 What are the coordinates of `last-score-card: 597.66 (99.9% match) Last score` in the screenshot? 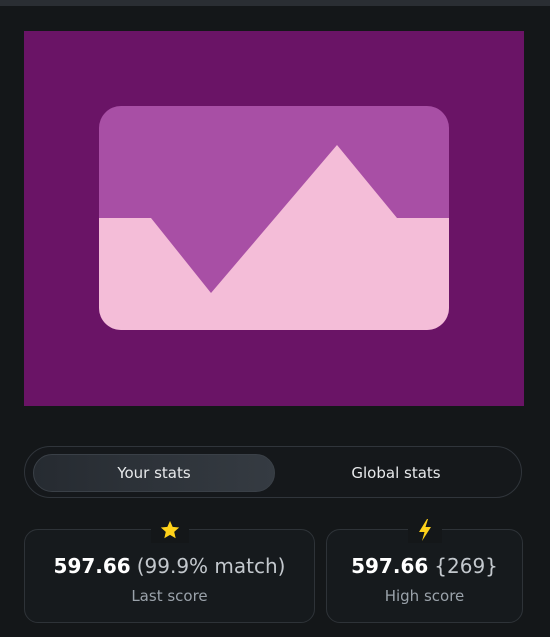 It's located at (169, 570).